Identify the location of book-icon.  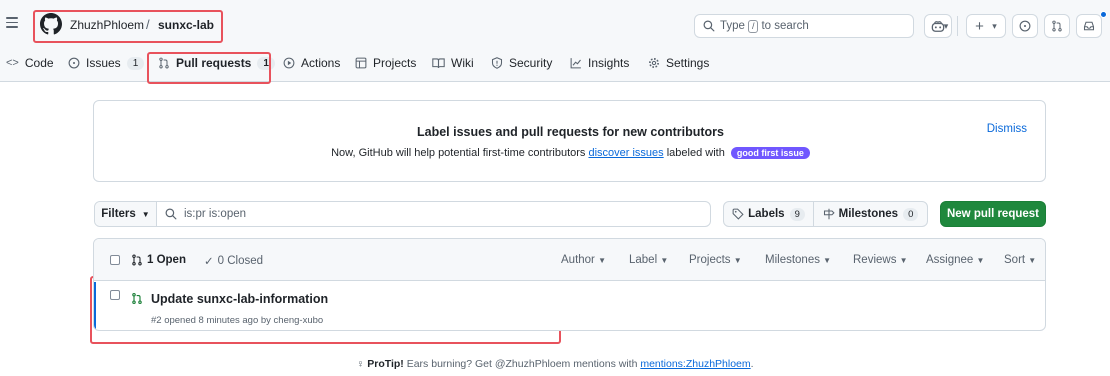
(438, 63).